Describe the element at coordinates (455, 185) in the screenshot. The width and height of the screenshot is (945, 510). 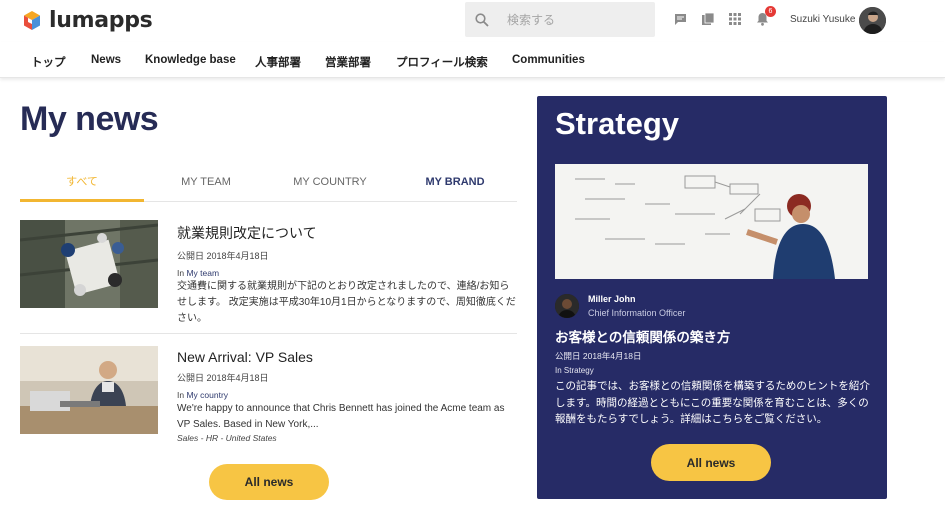
I see `tab-my-brand: MY BRAND` at that location.